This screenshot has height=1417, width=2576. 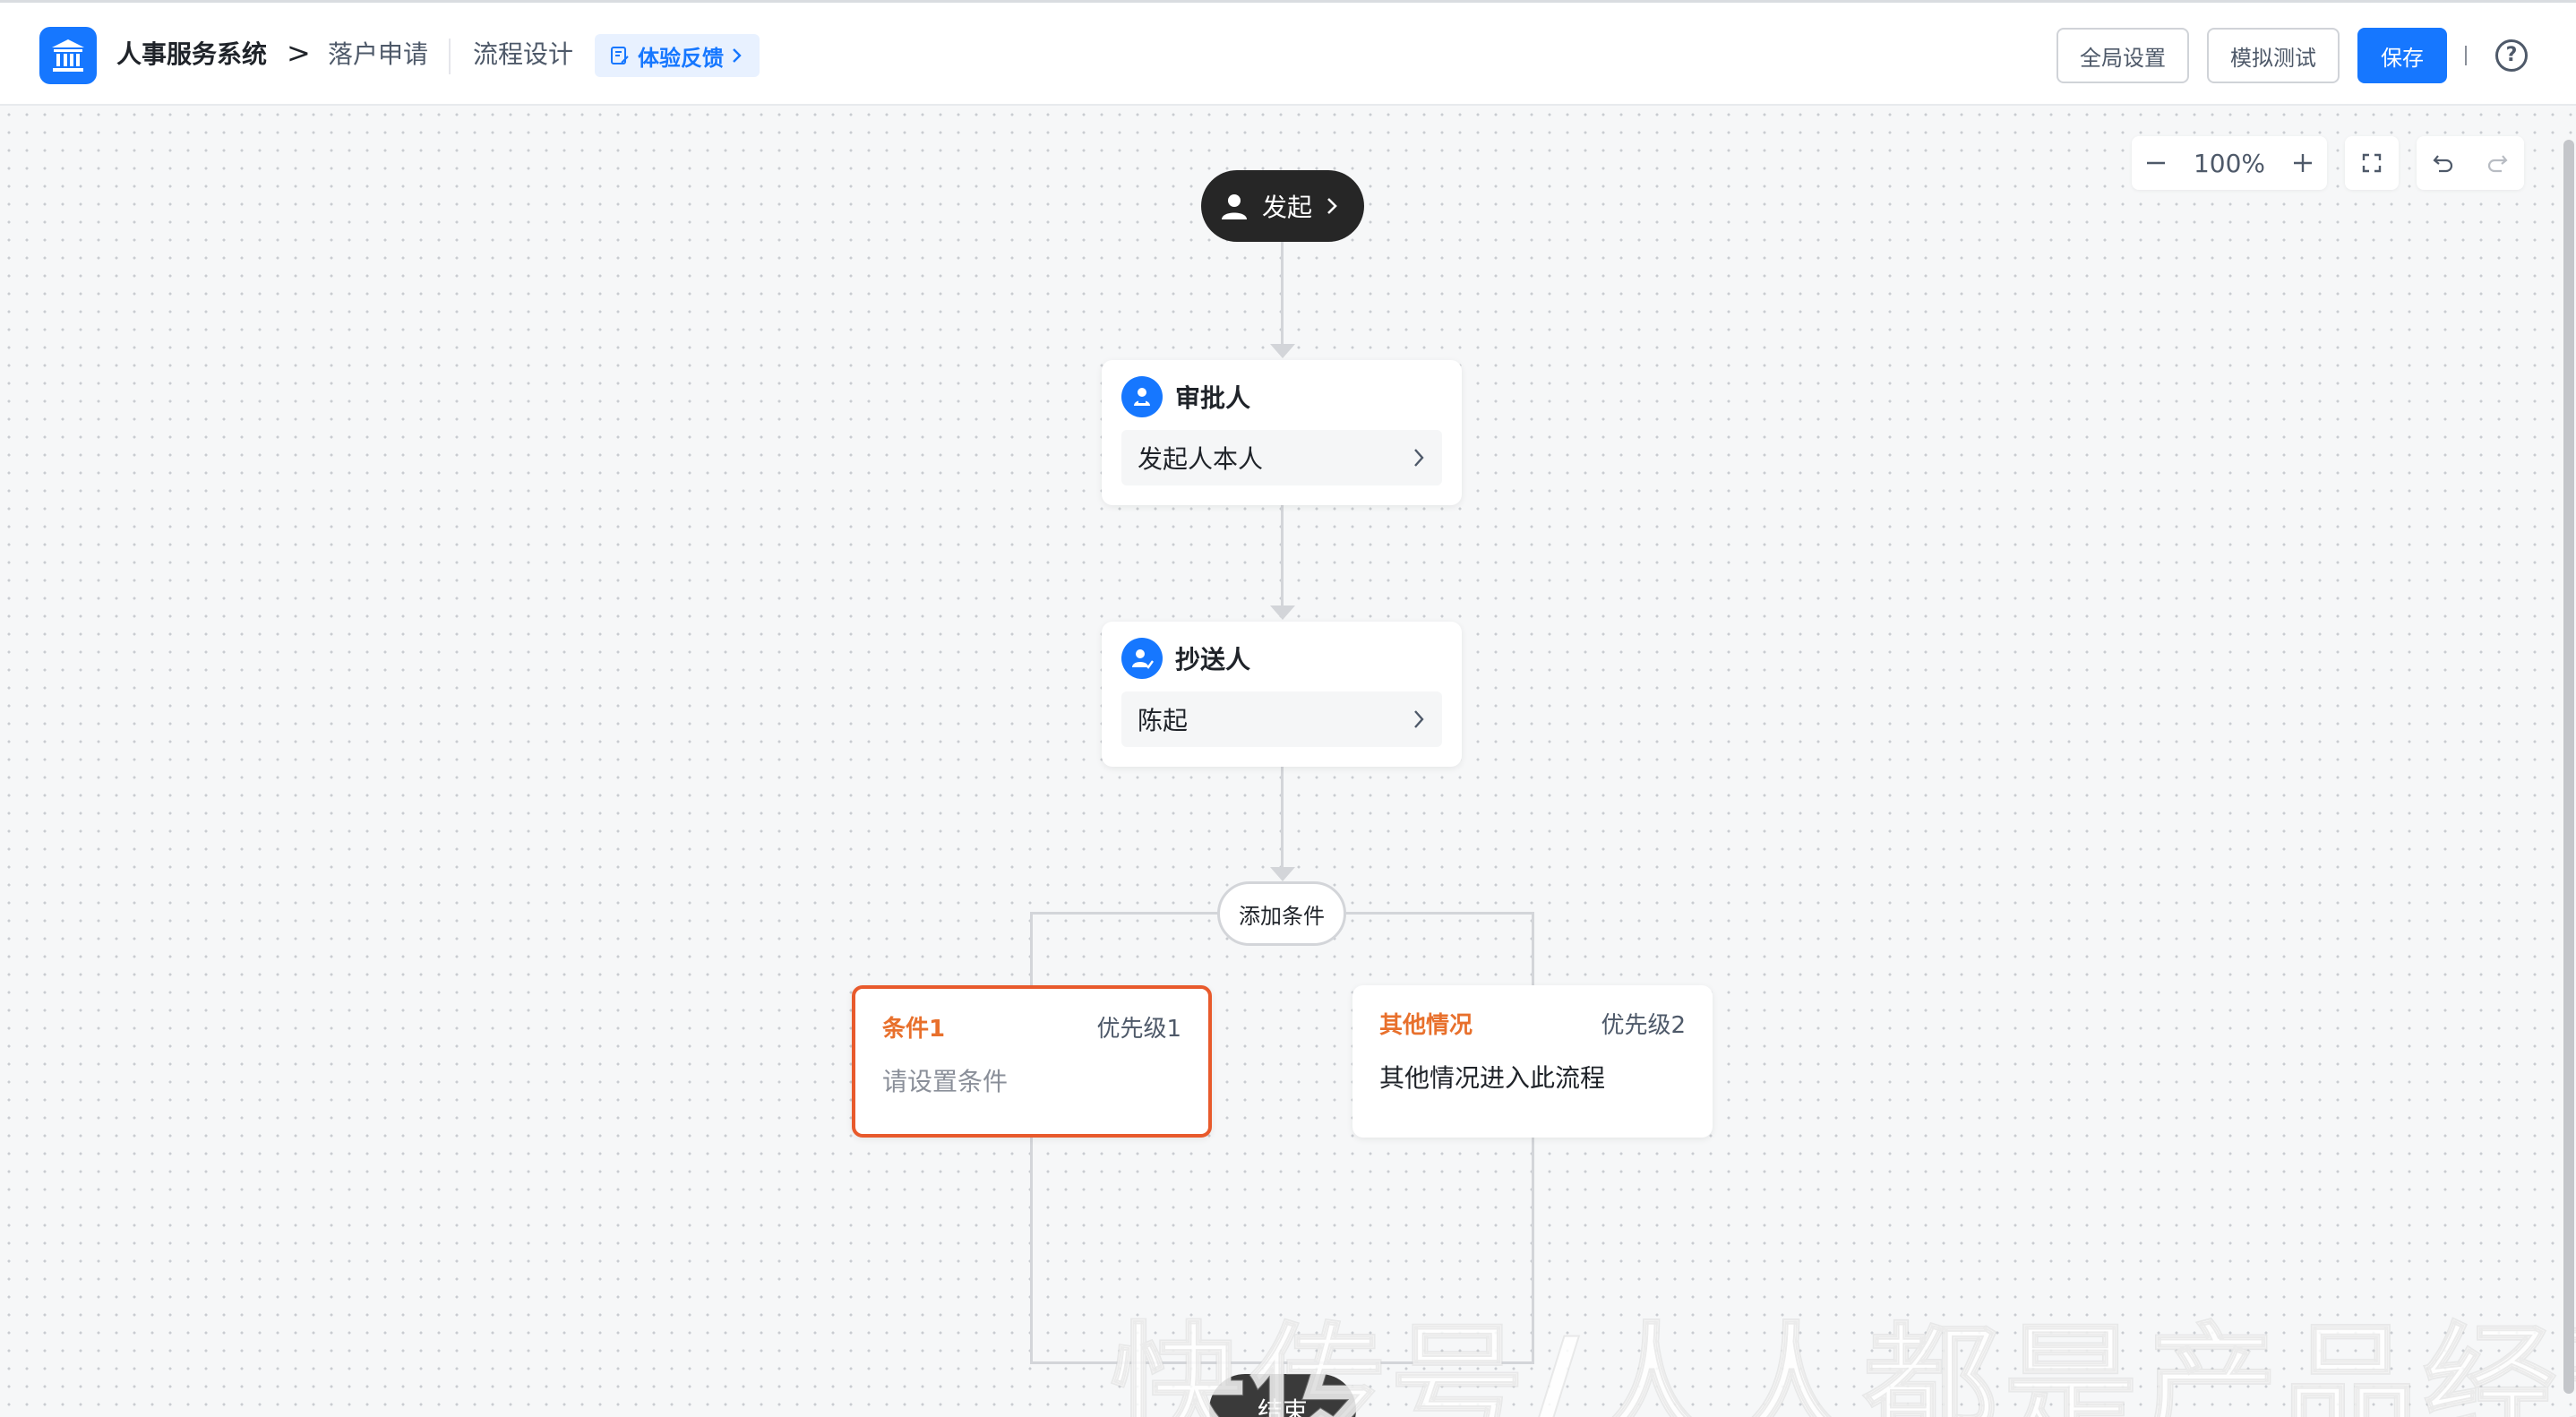 I want to click on system-name: 人事服务系统, so click(x=191, y=55).